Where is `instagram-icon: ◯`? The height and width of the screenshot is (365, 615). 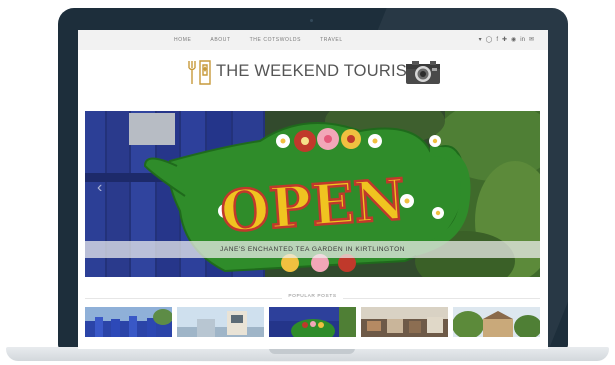 instagram-icon: ◯ is located at coordinates (489, 40).